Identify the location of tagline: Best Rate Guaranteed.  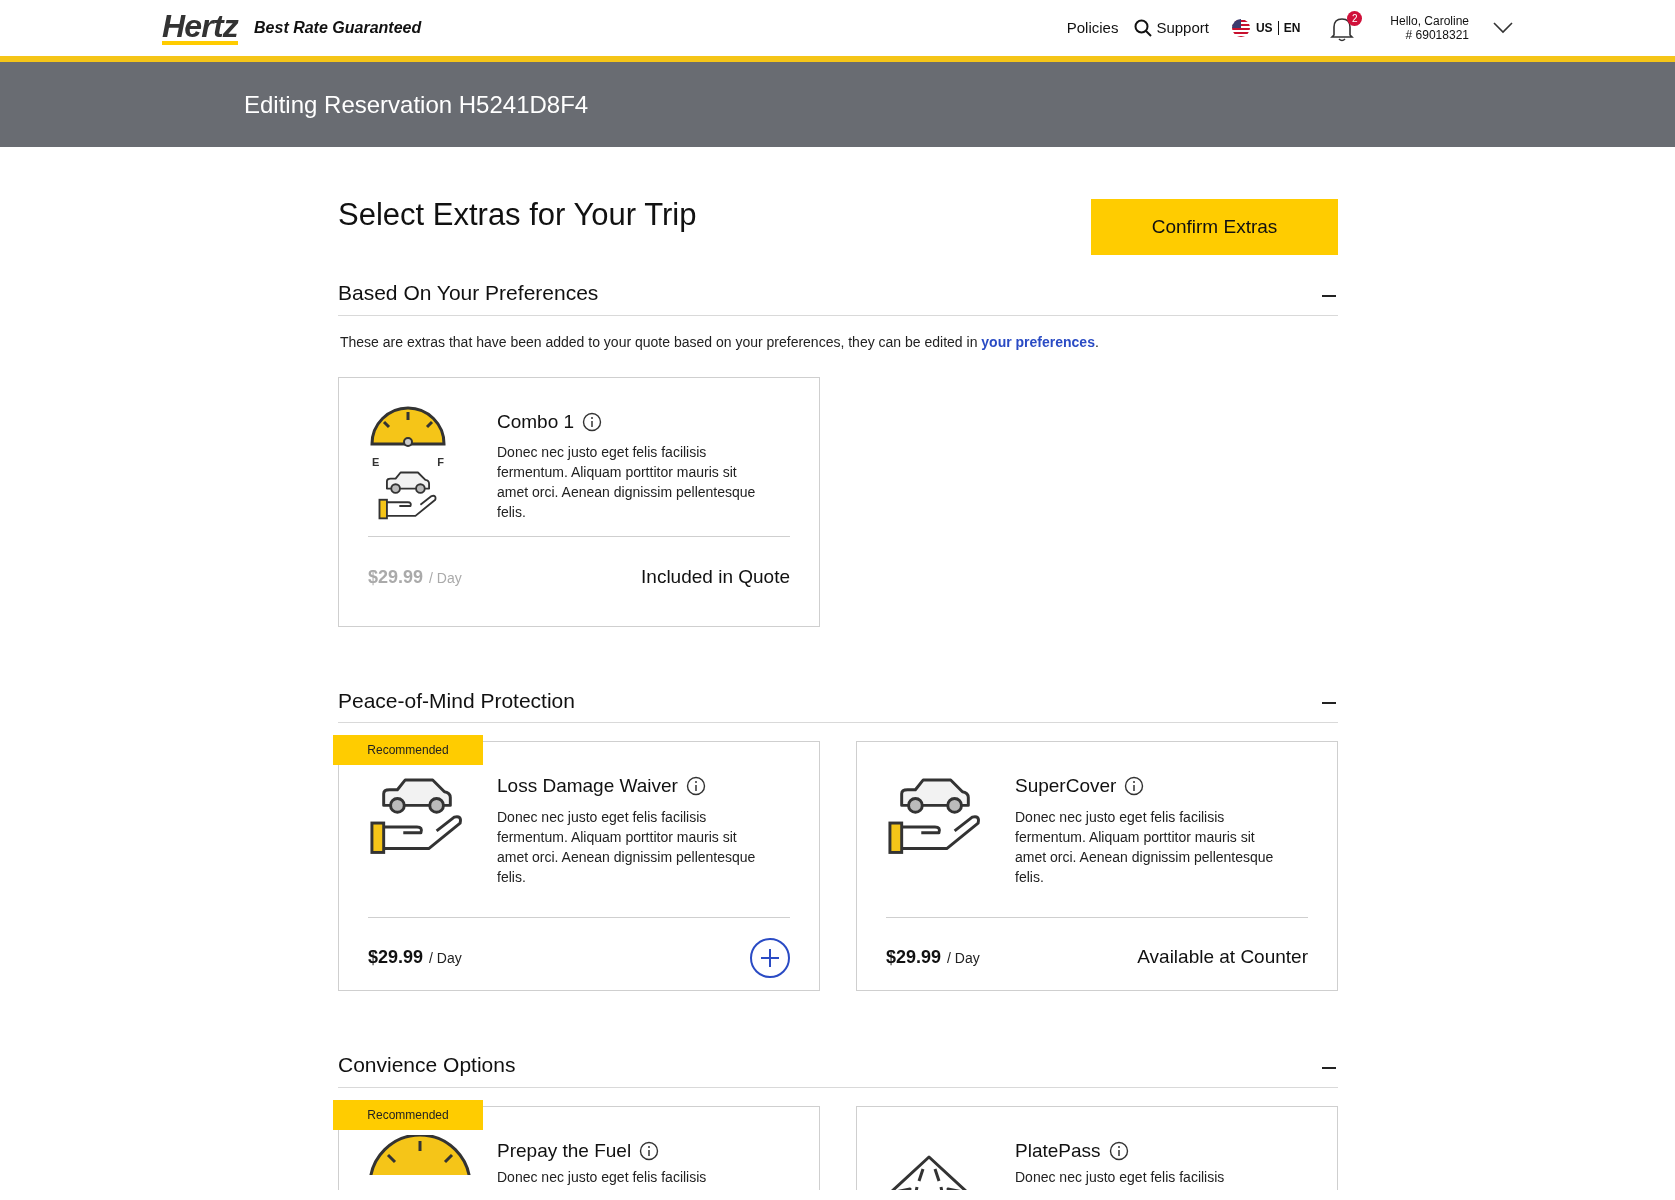
(338, 28).